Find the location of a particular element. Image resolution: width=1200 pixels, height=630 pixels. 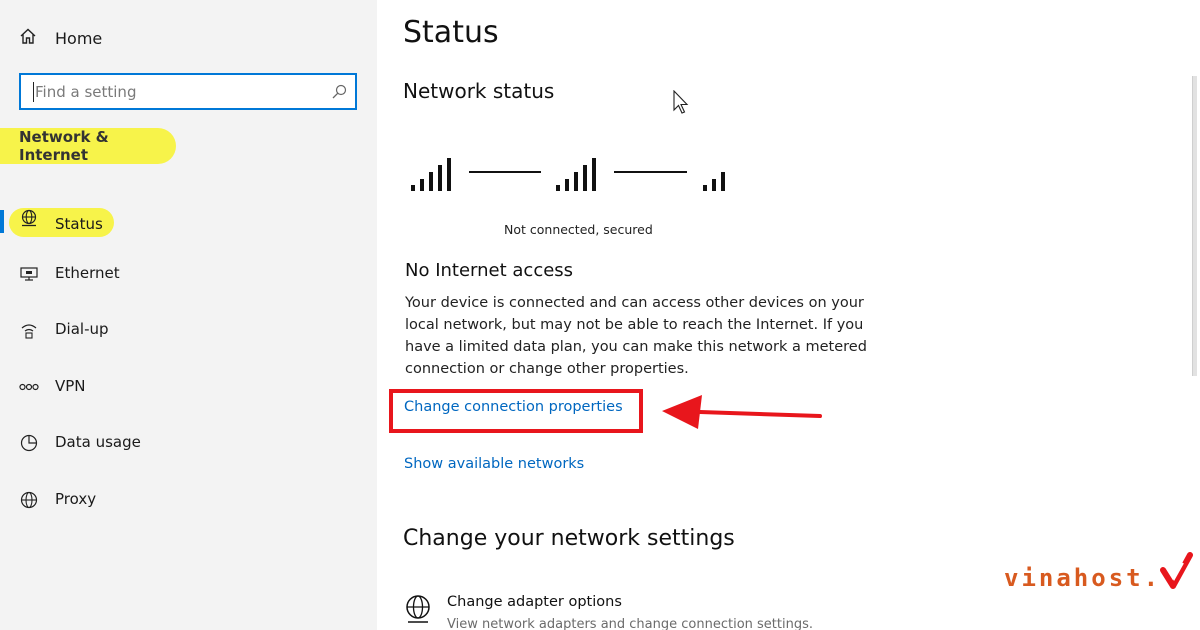

sidebar-item-vpn: VPN is located at coordinates (188, 386).